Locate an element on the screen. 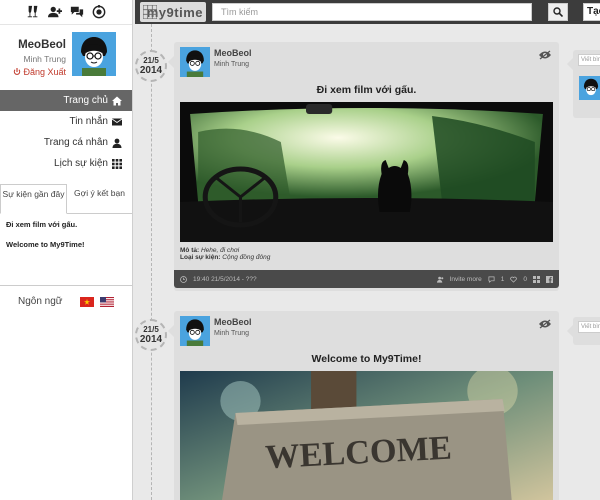 The image size is (600, 500). friend-request-icon is located at coordinates (55, 12).